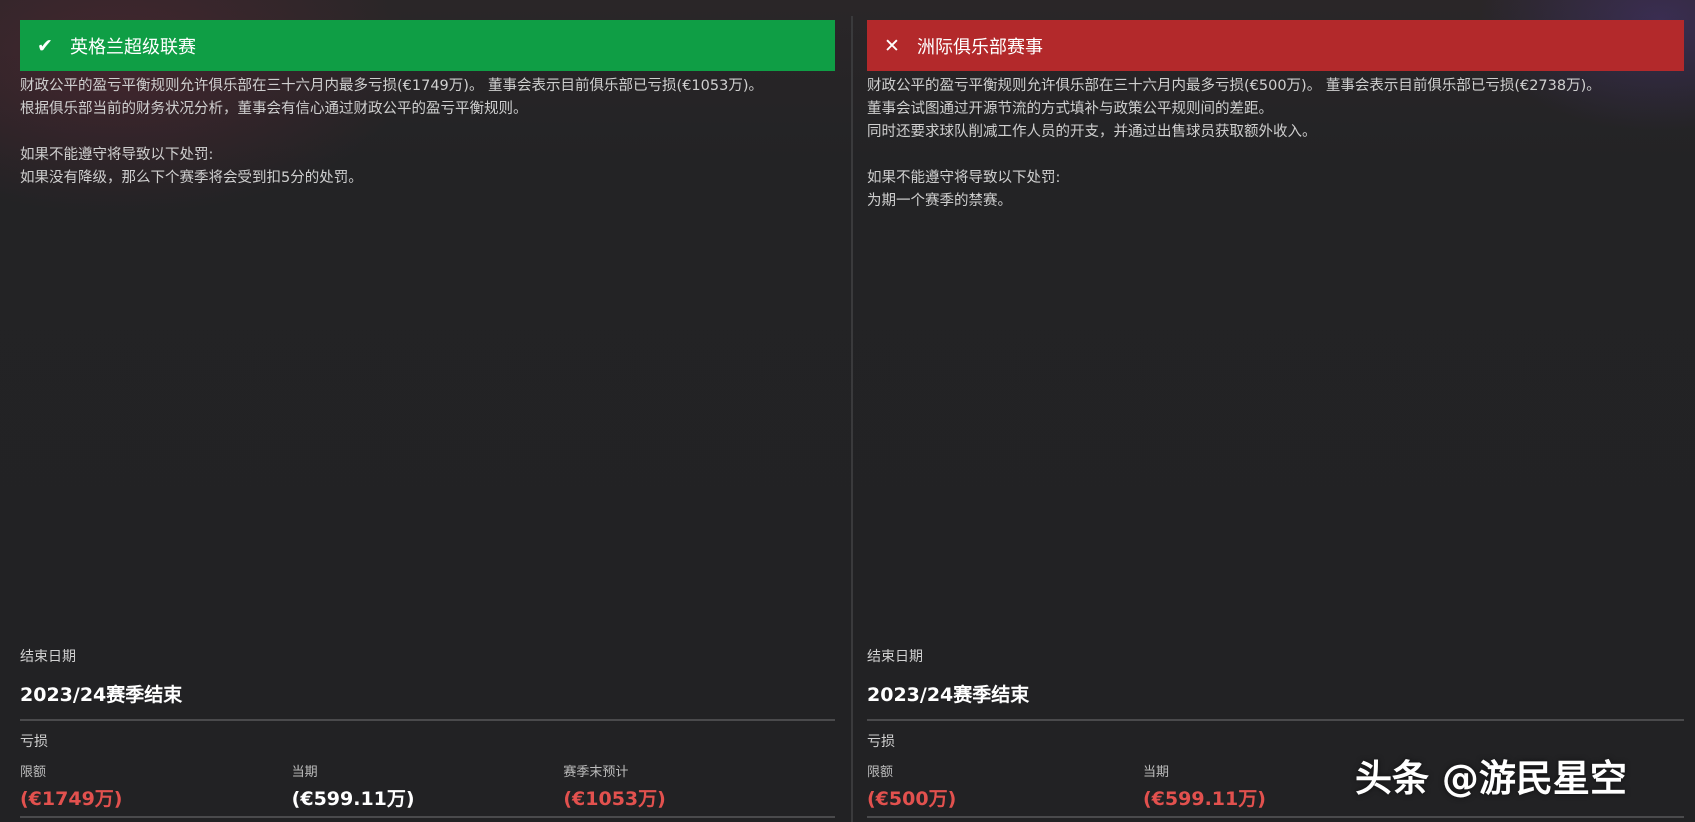  I want to click on premier-league-title: 英格兰超级联赛, so click(133, 47).